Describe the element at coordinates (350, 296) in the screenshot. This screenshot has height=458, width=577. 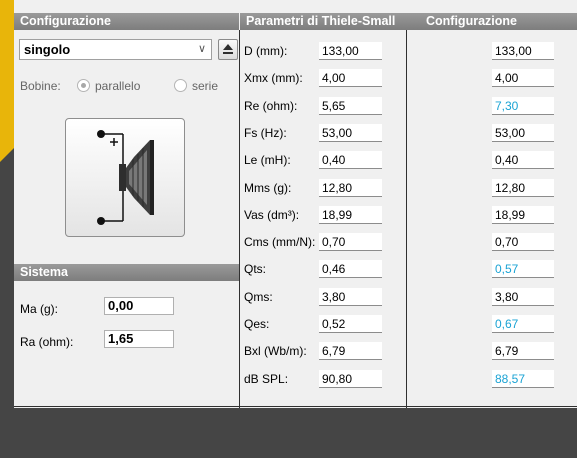
I see `param-value-input: 3,80` at that location.